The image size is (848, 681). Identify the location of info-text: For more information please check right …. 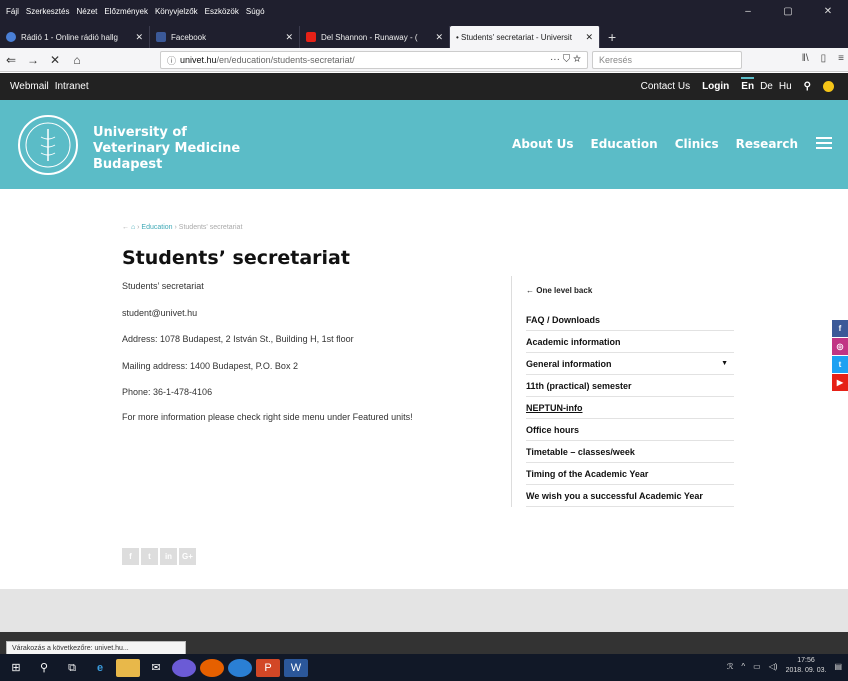
(267, 417).